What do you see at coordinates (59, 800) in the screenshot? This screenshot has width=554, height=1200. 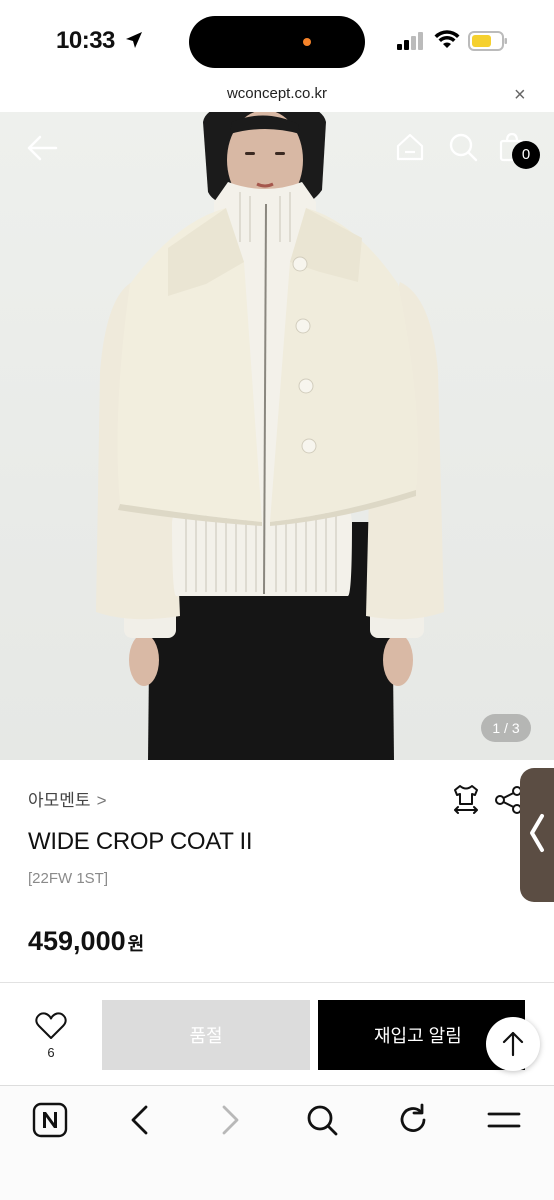 I see `brand-name: 아모멘토` at bounding box center [59, 800].